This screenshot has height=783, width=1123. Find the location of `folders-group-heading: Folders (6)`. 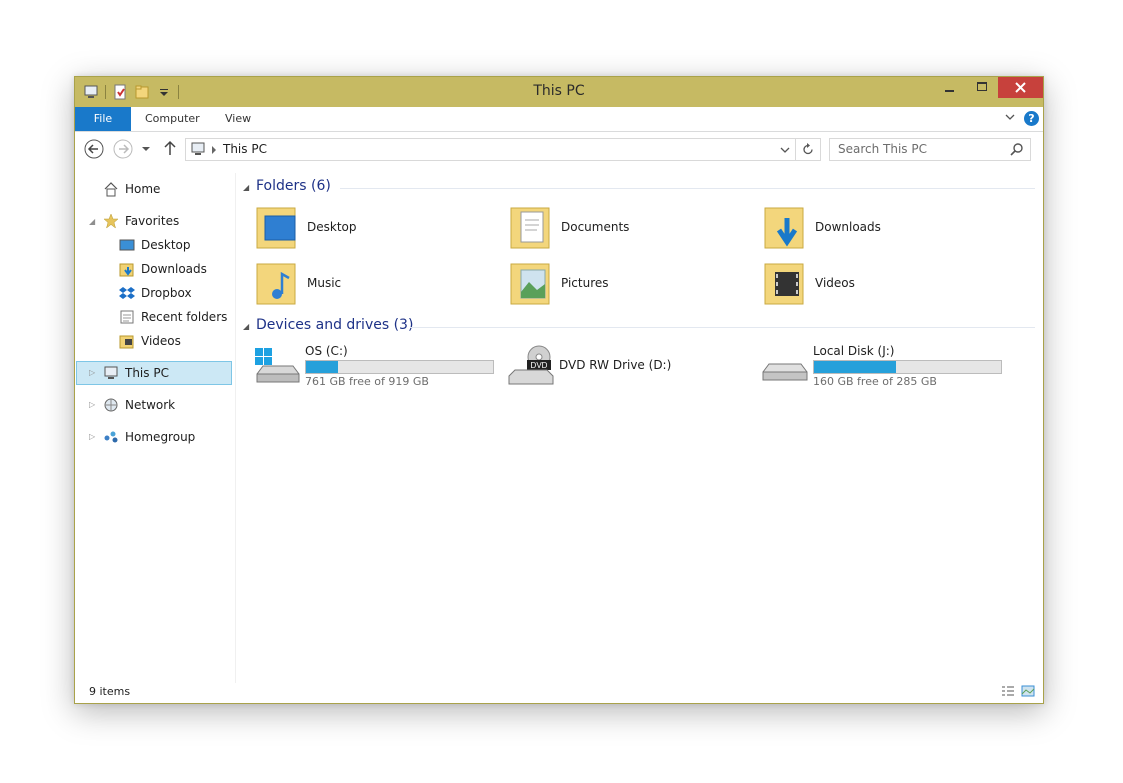

folders-group-heading: Folders (6) is located at coordinates (293, 186).